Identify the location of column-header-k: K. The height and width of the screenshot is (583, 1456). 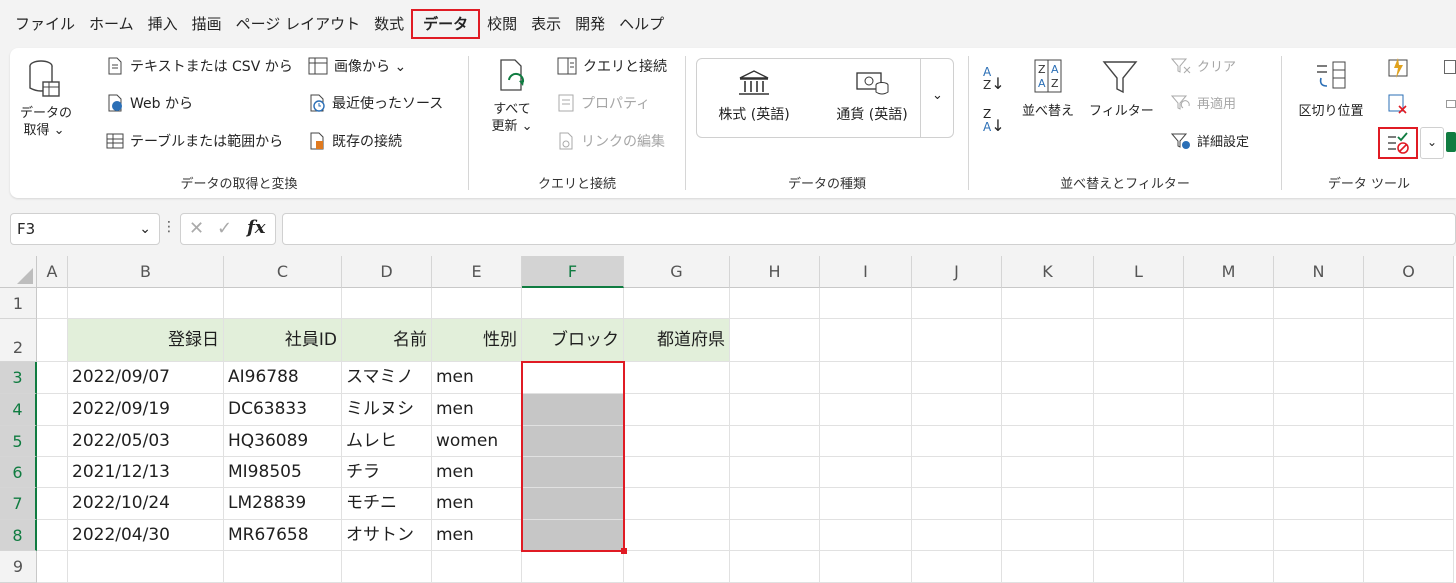
(1048, 272).